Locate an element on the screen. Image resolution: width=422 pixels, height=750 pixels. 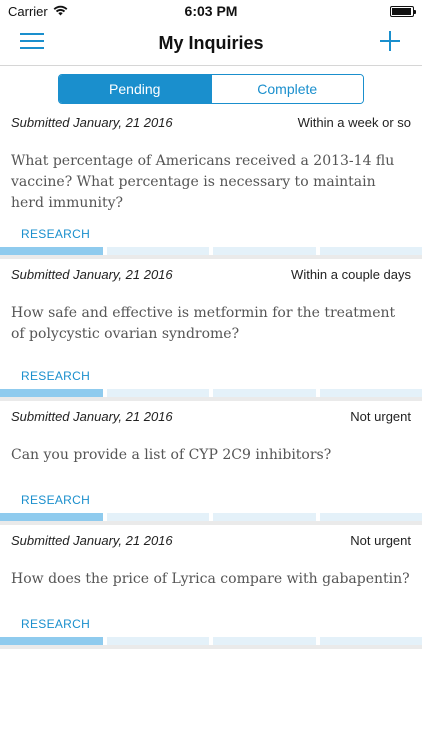
tab-pending: Pending is located at coordinates (135, 89).